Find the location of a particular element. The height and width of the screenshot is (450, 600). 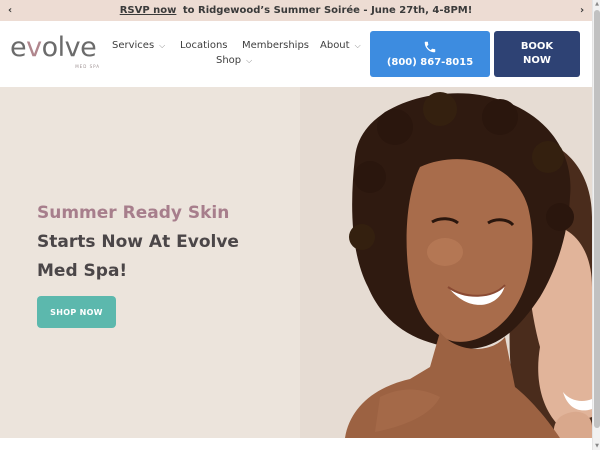

page-scrollbar: ▲ ▼ is located at coordinates (596, 225).